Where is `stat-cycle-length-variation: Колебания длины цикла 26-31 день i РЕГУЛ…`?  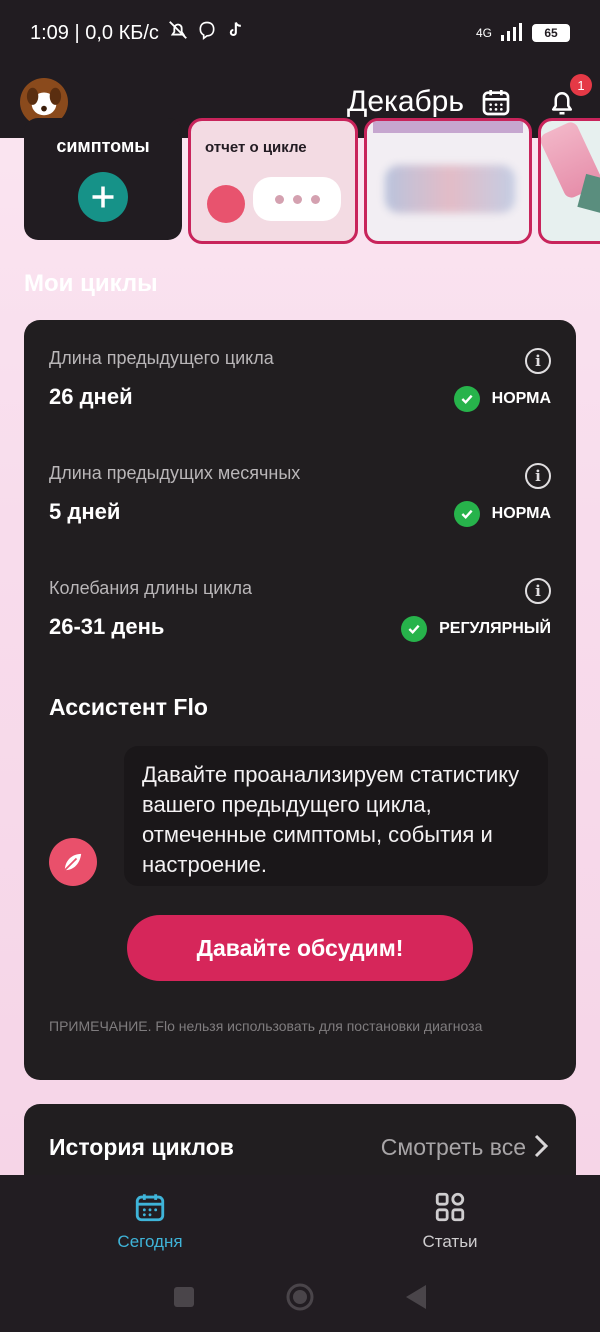 stat-cycle-length-variation: Колебания длины цикла 26-31 день i РЕГУЛ… is located at coordinates (300, 618).